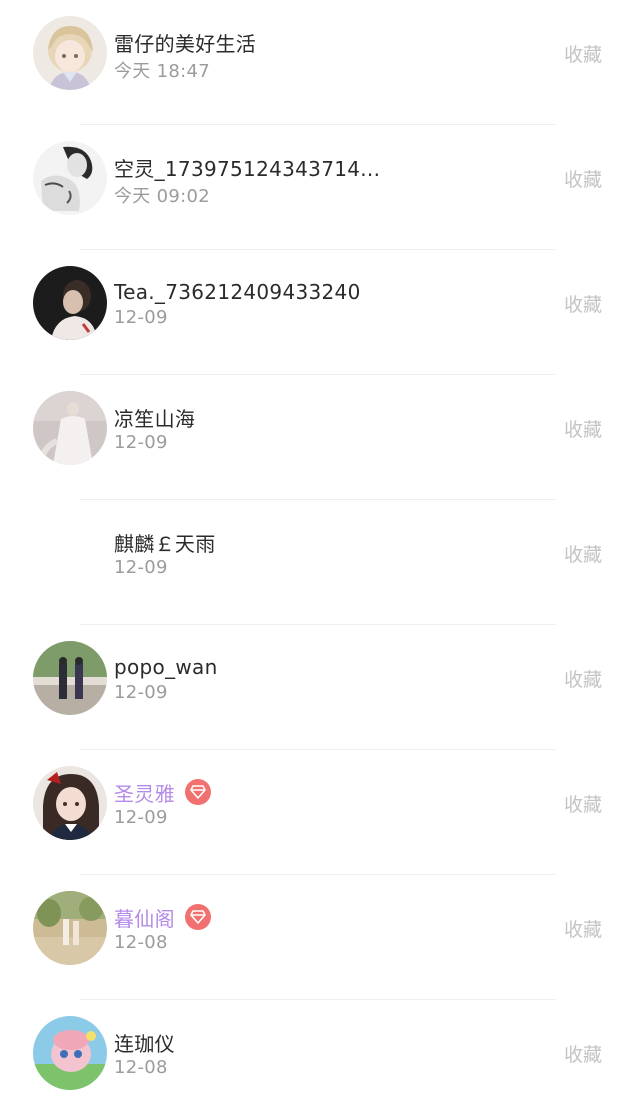  Describe the element at coordinates (320, 62) in the screenshot. I see `list-item: 雷仔的美好生活 今天 18:47 收藏` at that location.